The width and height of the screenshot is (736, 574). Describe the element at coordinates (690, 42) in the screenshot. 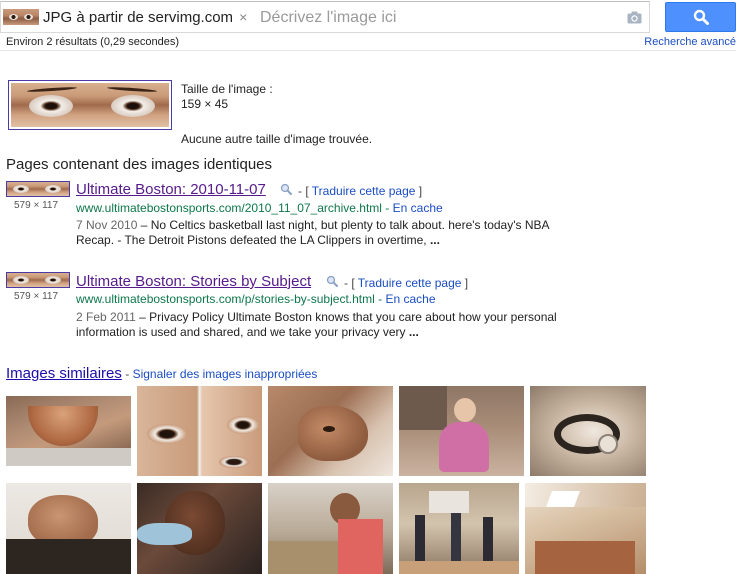

I see `advanced-search-link: Recherche avancé` at that location.